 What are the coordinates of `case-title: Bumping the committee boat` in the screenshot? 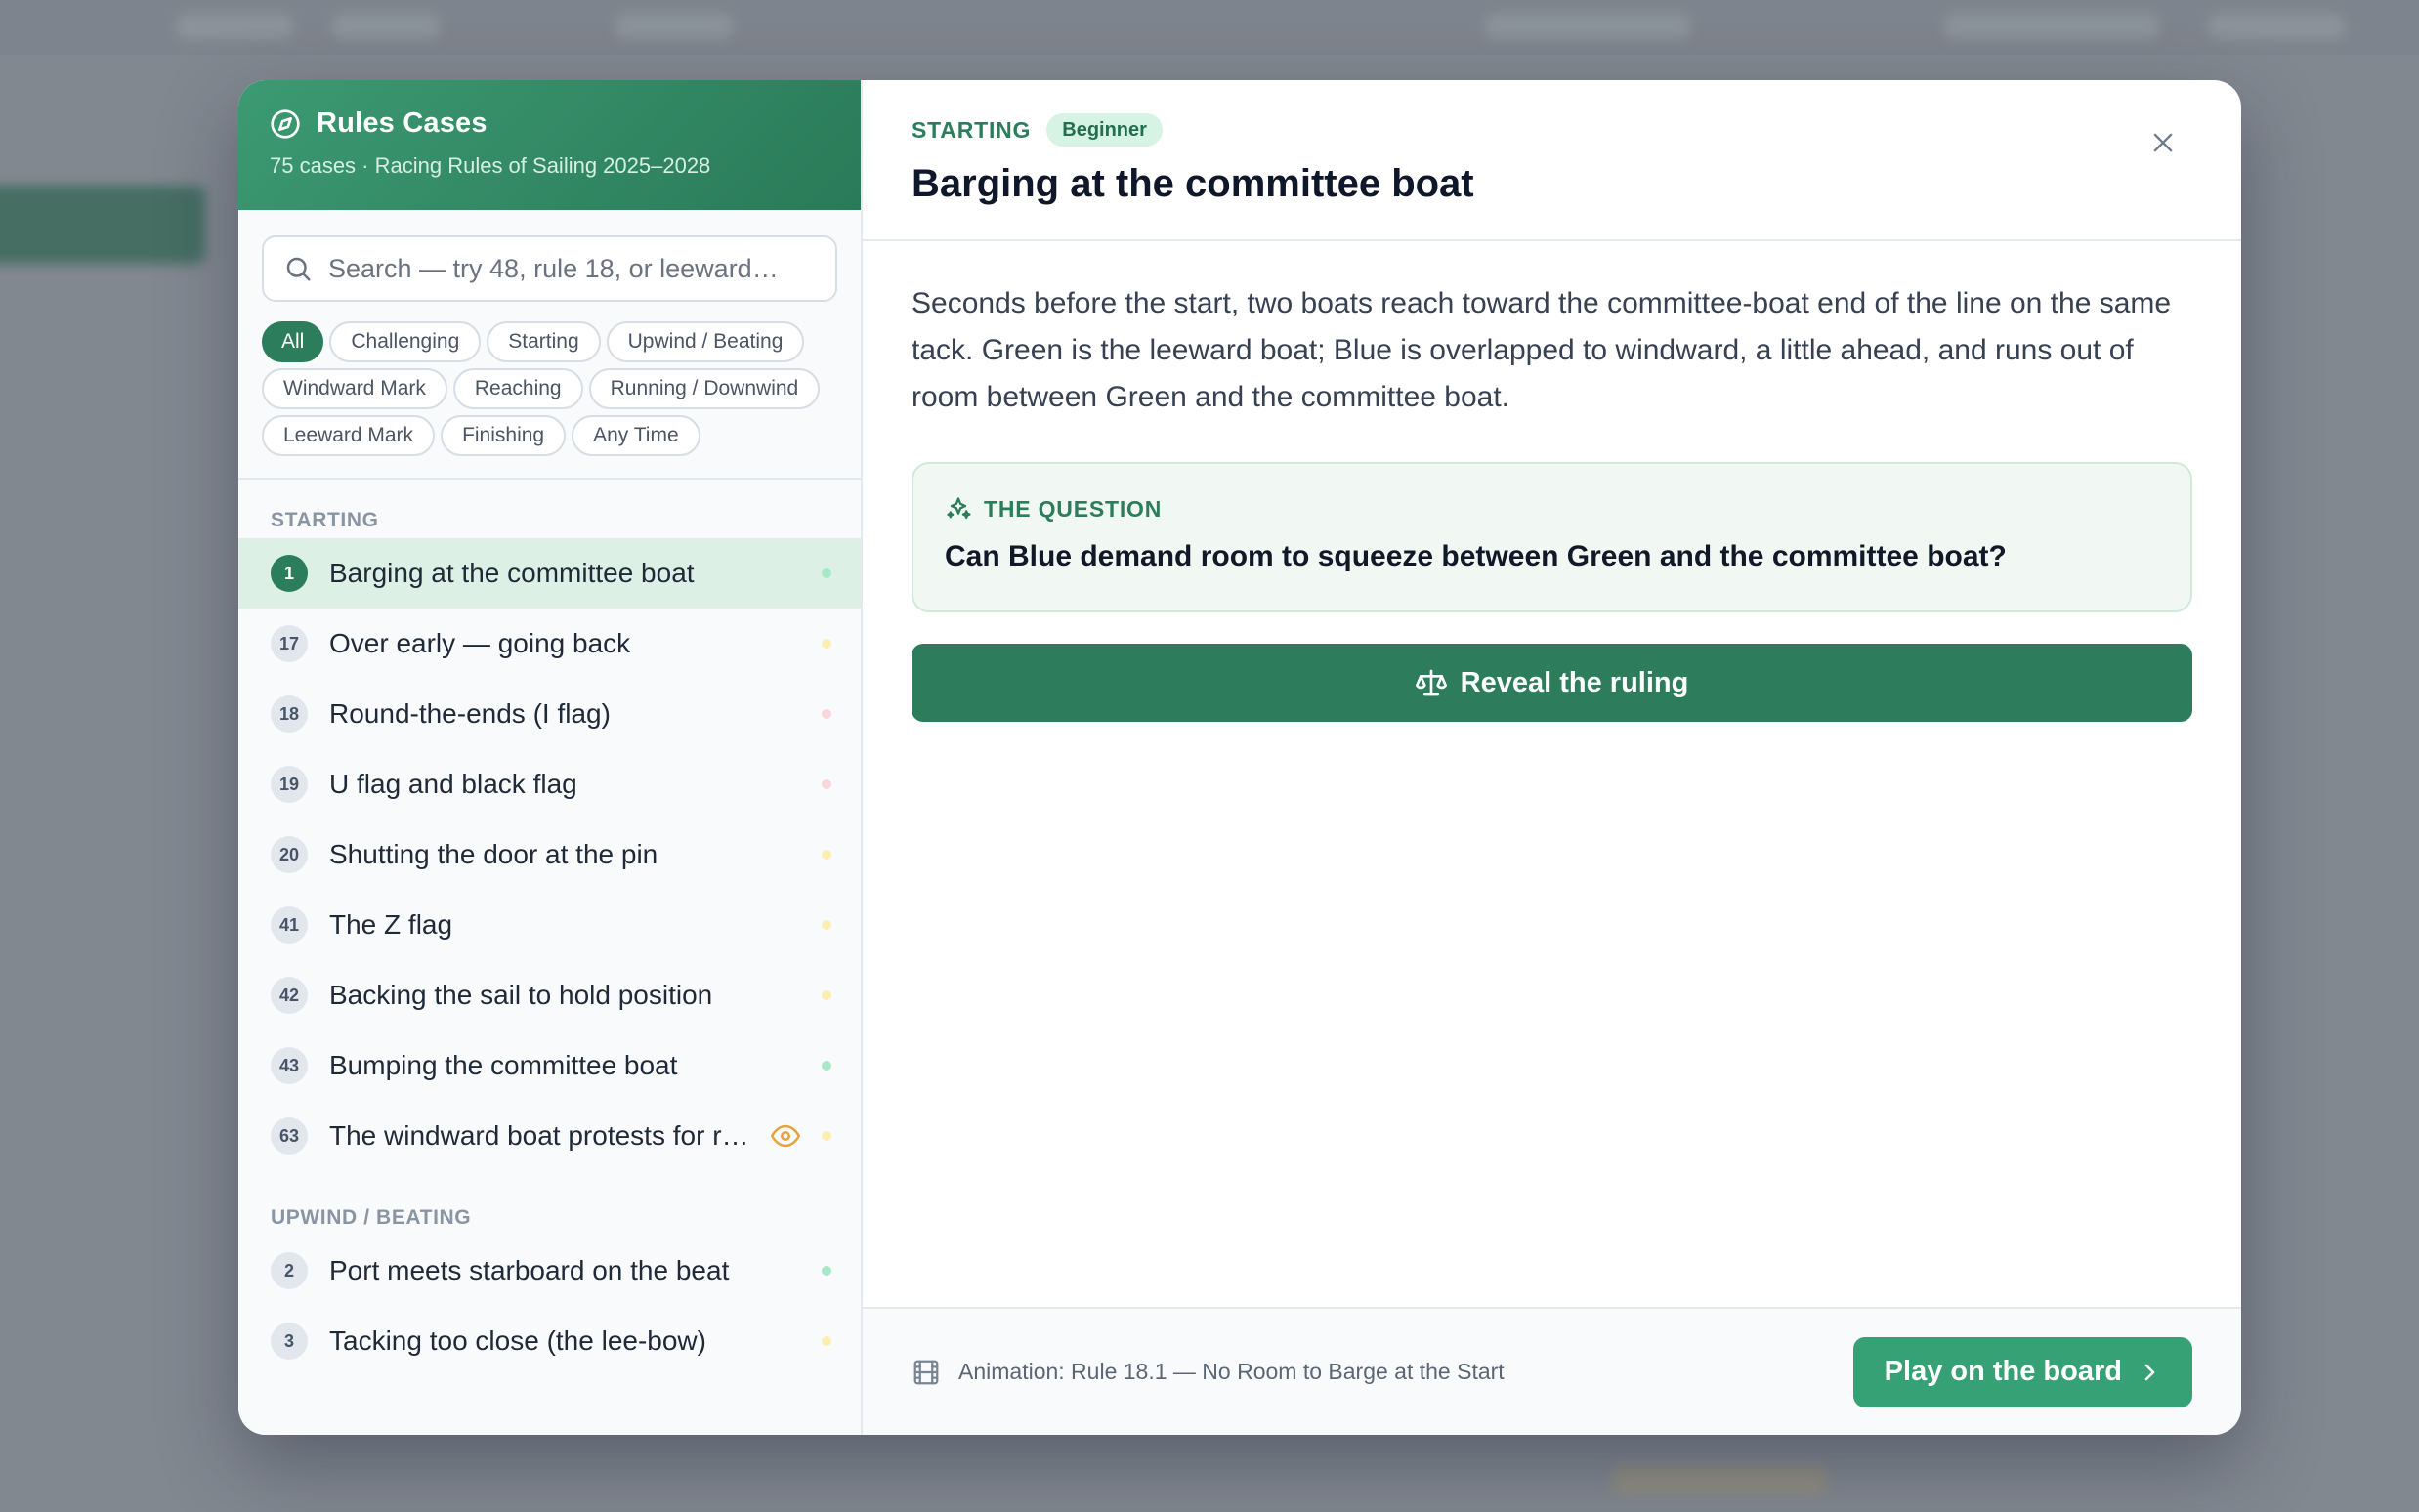 It's located at (503, 1065).